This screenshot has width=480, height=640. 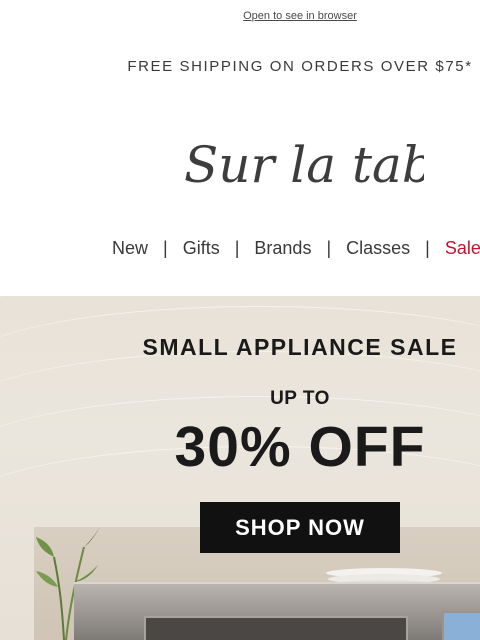 I want to click on toaster-oven, so click(x=277, y=611).